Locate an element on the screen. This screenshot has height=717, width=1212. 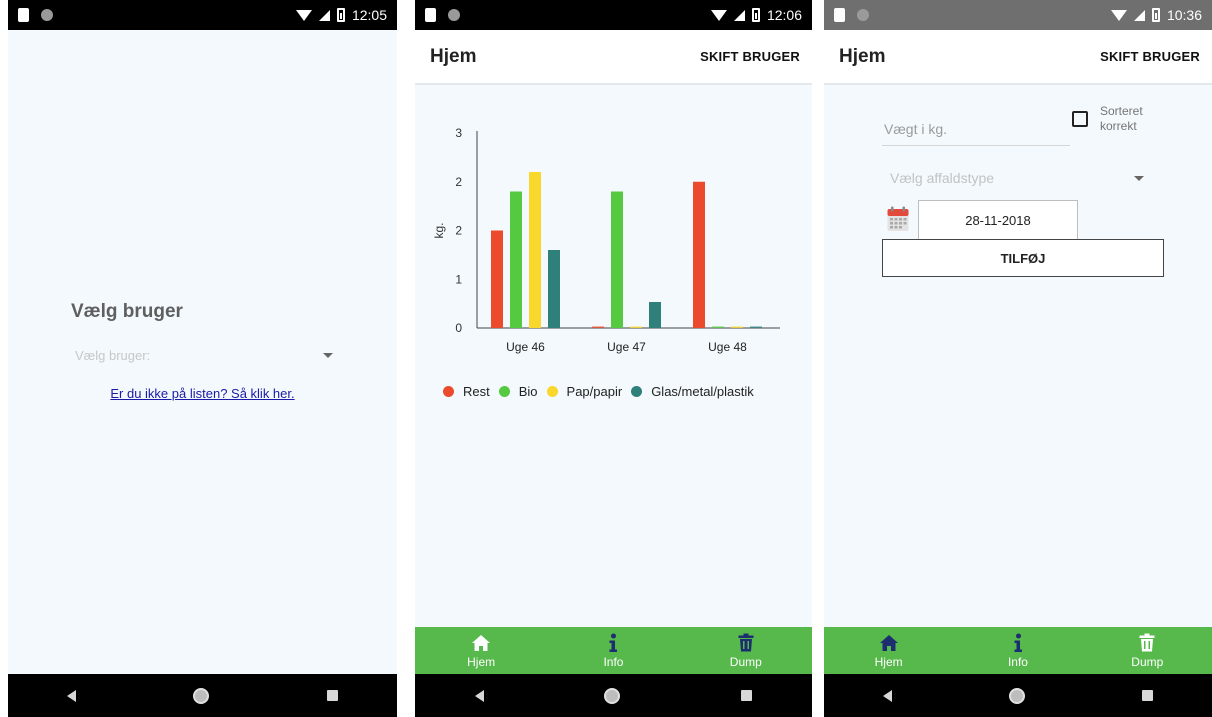
sorted-correctly-checkbox is located at coordinates (1080, 119).